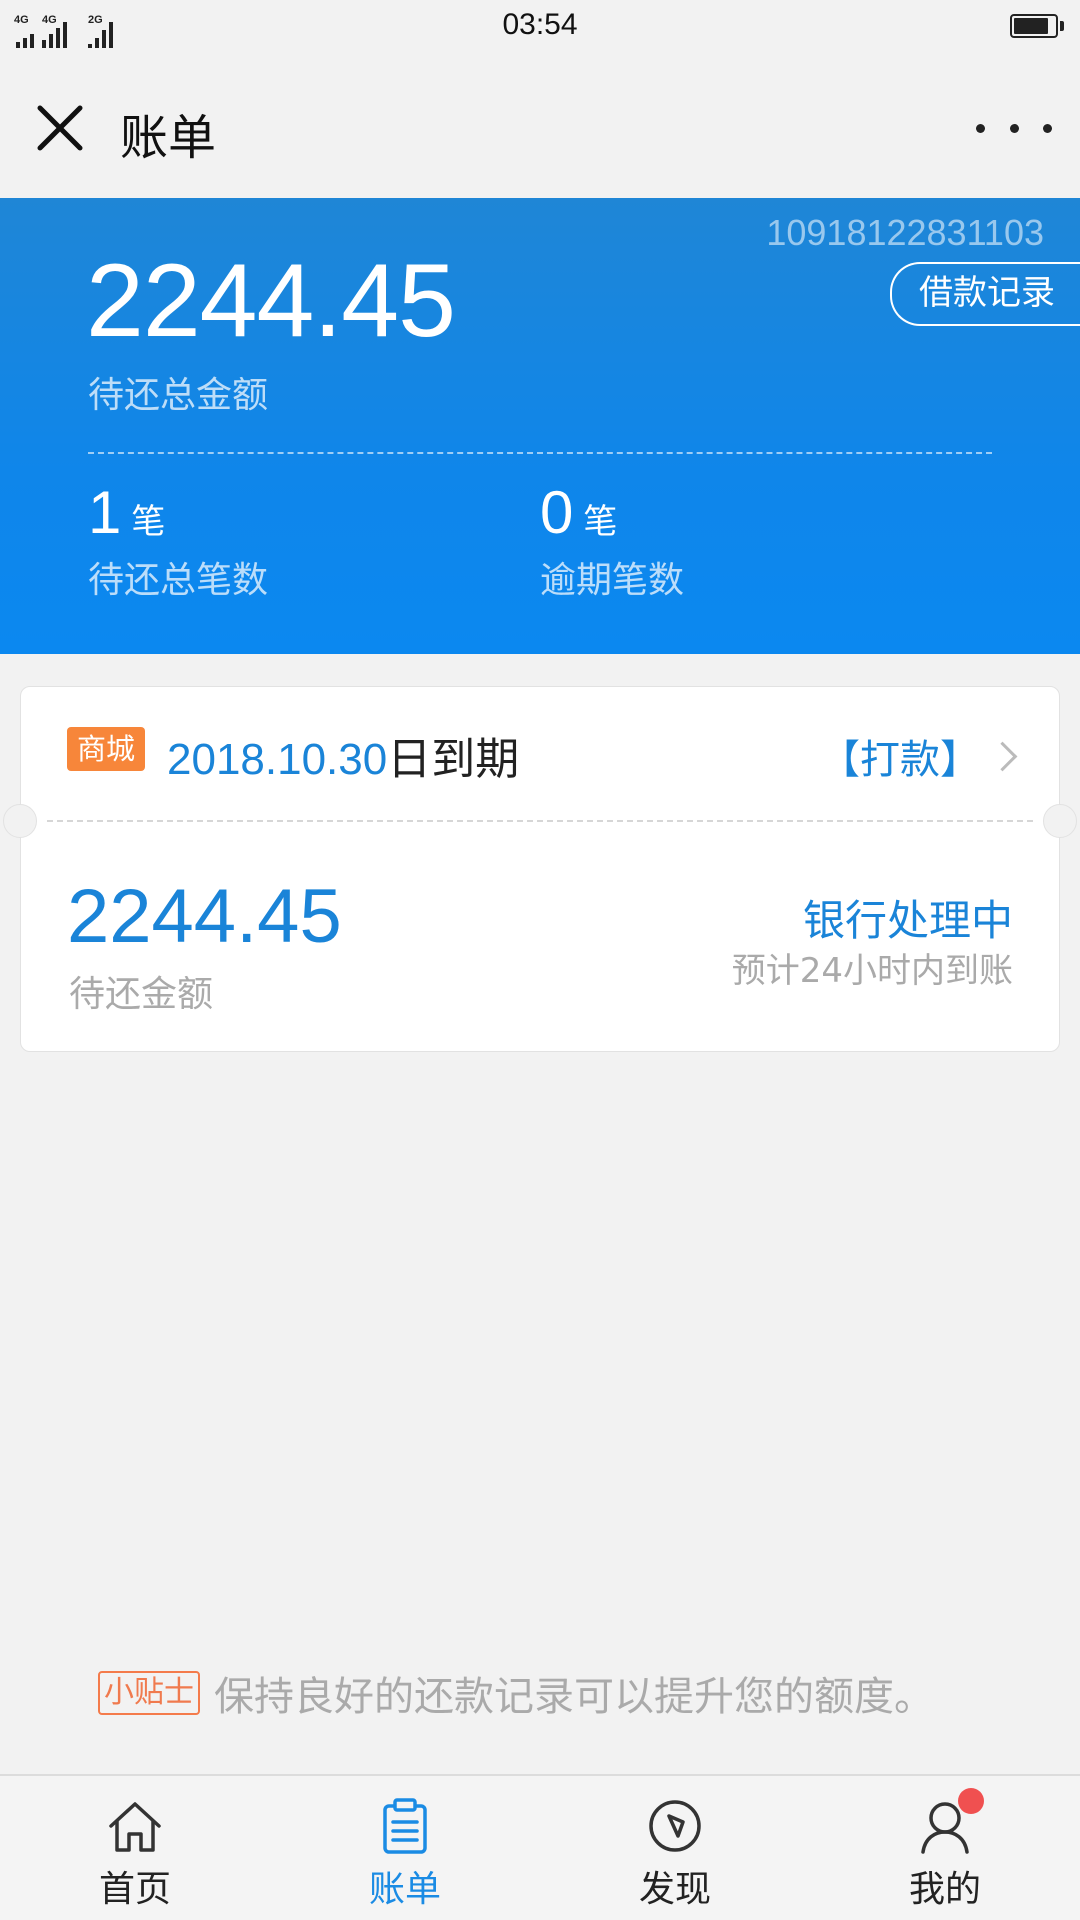 This screenshot has width=1080, height=1920. I want to click on card-divider, so click(540, 821).